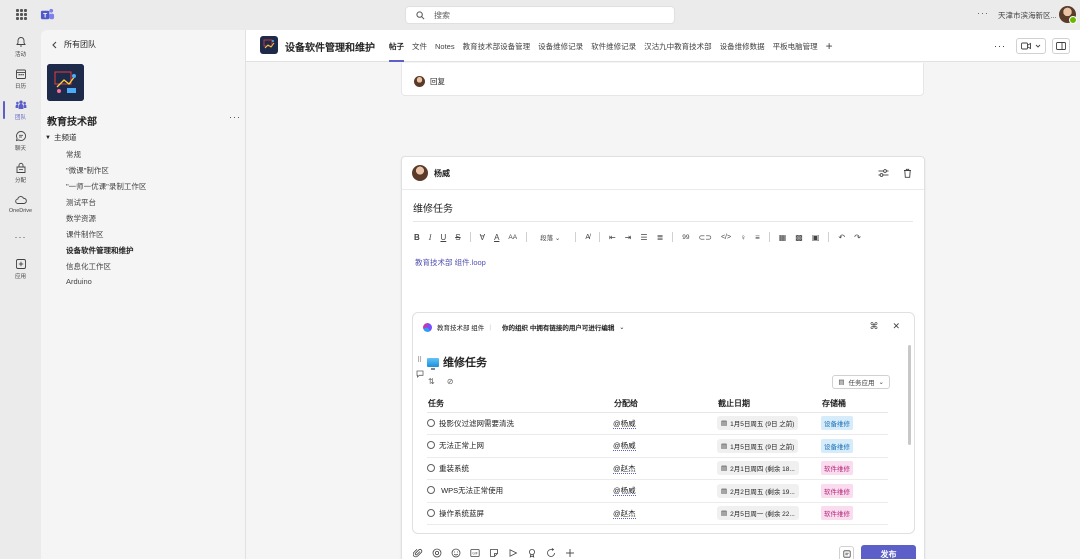 The width and height of the screenshot is (1080, 559). Describe the element at coordinates (20, 204) in the screenshot. I see `rail-item-onedrive: OneDrive` at that location.